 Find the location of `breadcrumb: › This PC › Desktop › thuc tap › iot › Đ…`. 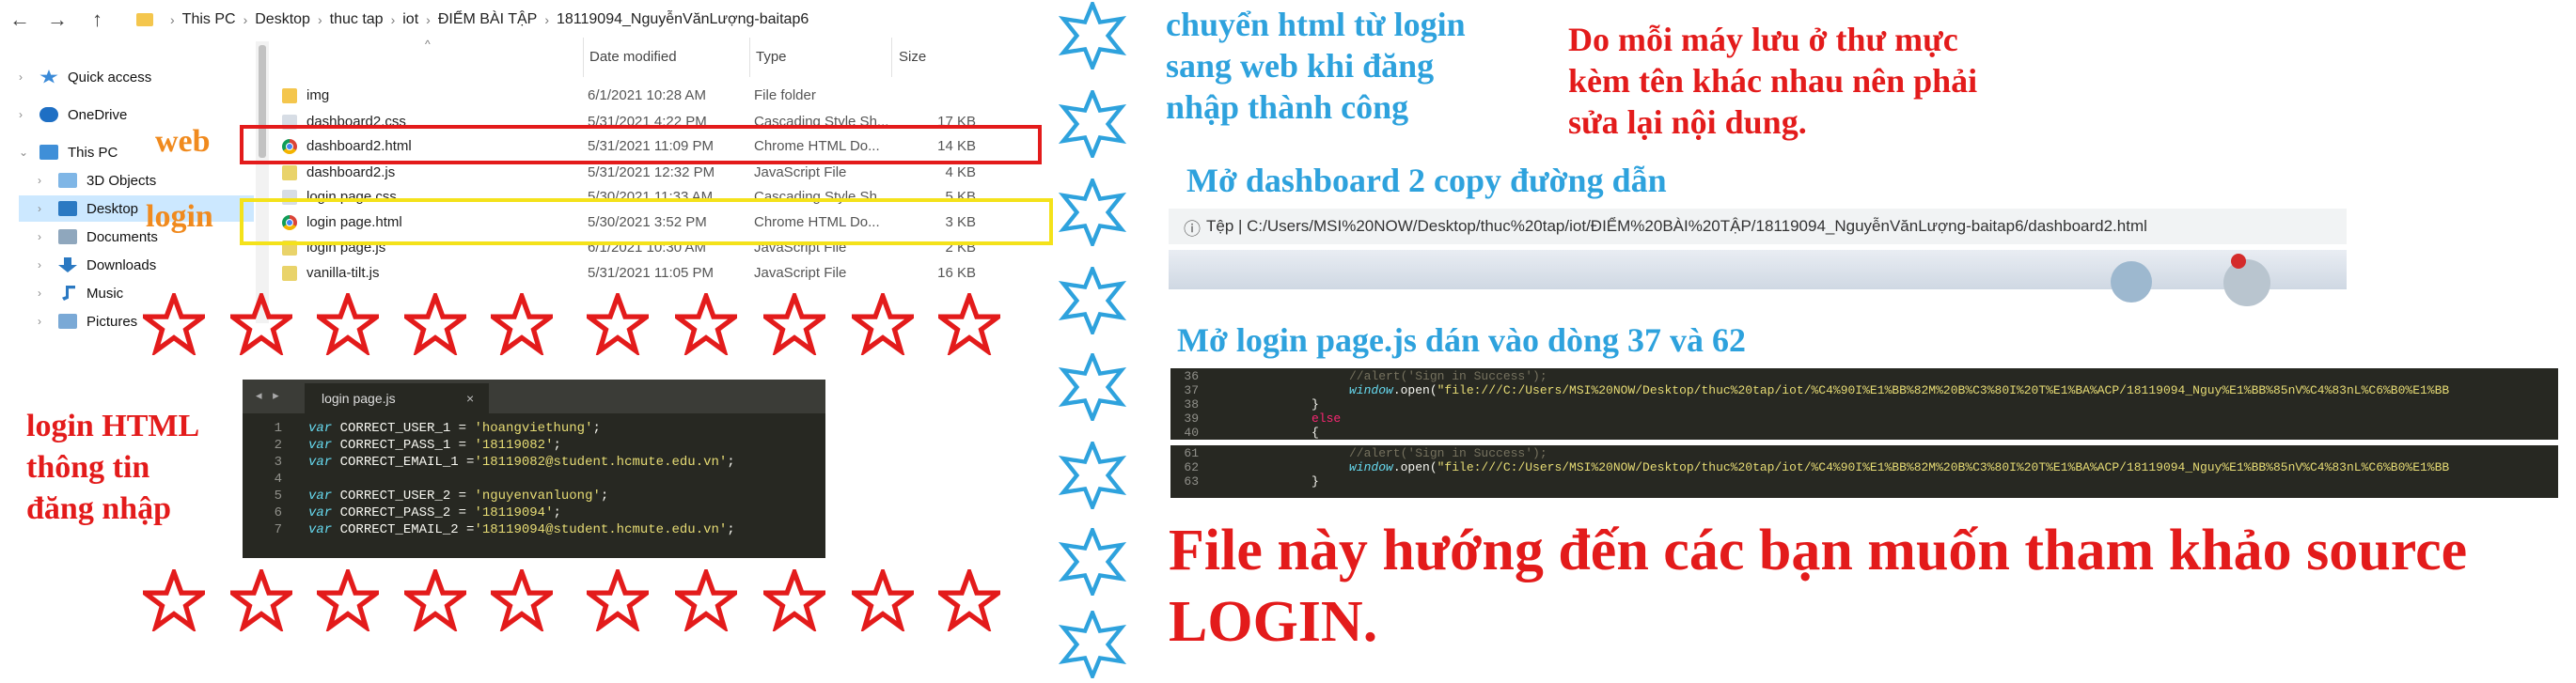

breadcrumb: › This PC › Desktop › thuc tap › iot › Đ… is located at coordinates (473, 20).